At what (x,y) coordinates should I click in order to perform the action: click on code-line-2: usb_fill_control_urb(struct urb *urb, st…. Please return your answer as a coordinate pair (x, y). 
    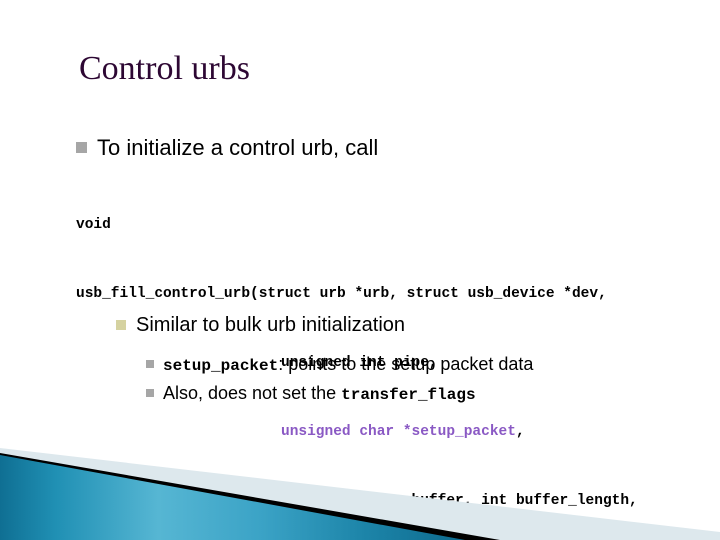
    Looking at the image, I should click on (341, 294).